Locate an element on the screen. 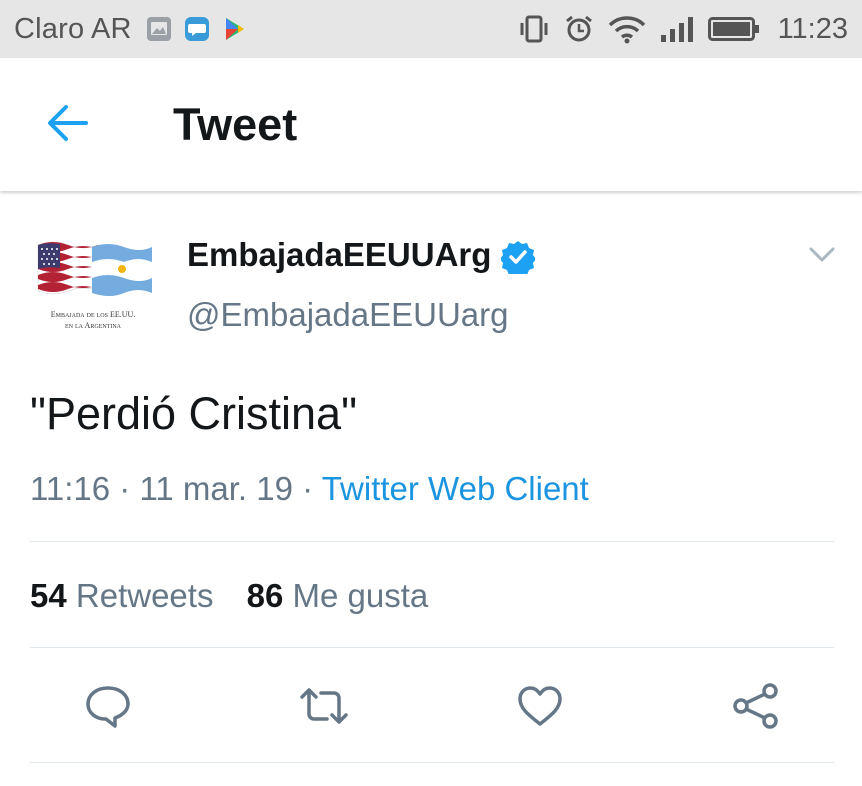 The height and width of the screenshot is (786, 862). retweets-count: 54 is located at coordinates (48, 595).